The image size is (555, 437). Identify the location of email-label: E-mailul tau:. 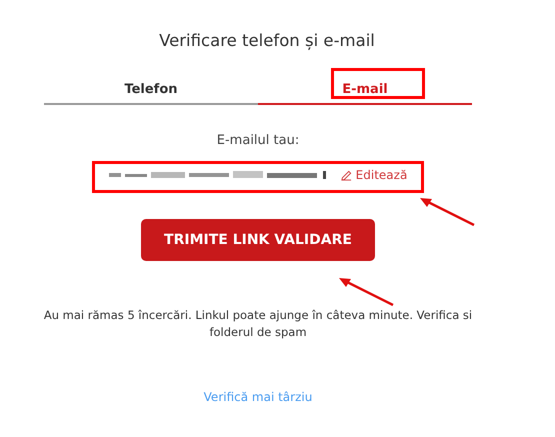
(258, 140).